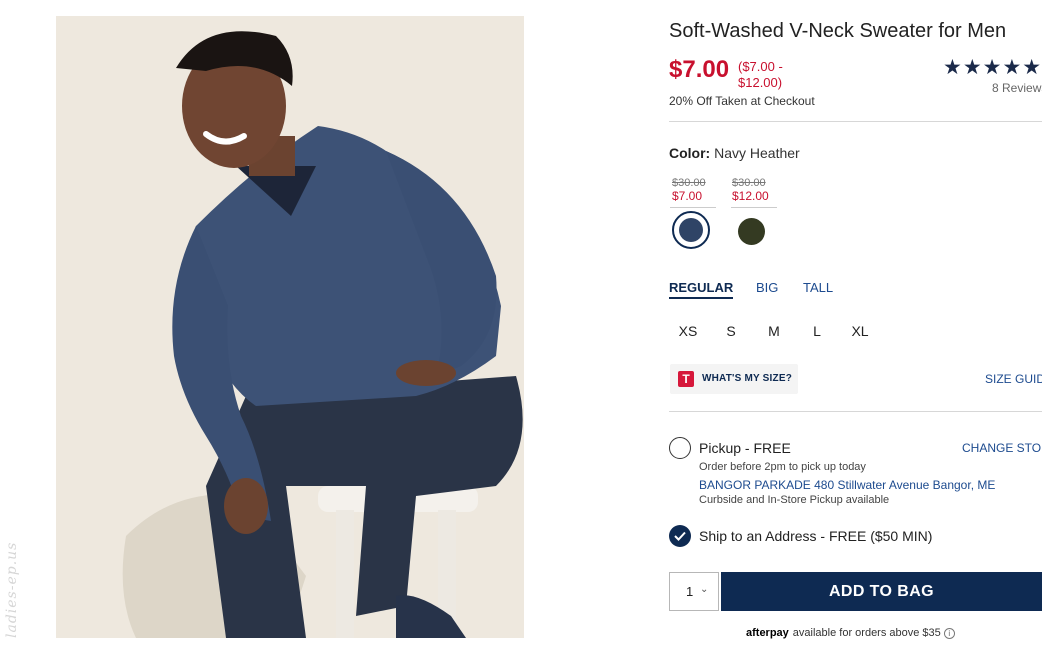  Describe the element at coordinates (838, 31) in the screenshot. I see `product-title: Soft-Washed V-Neck Sweater for Men` at that location.